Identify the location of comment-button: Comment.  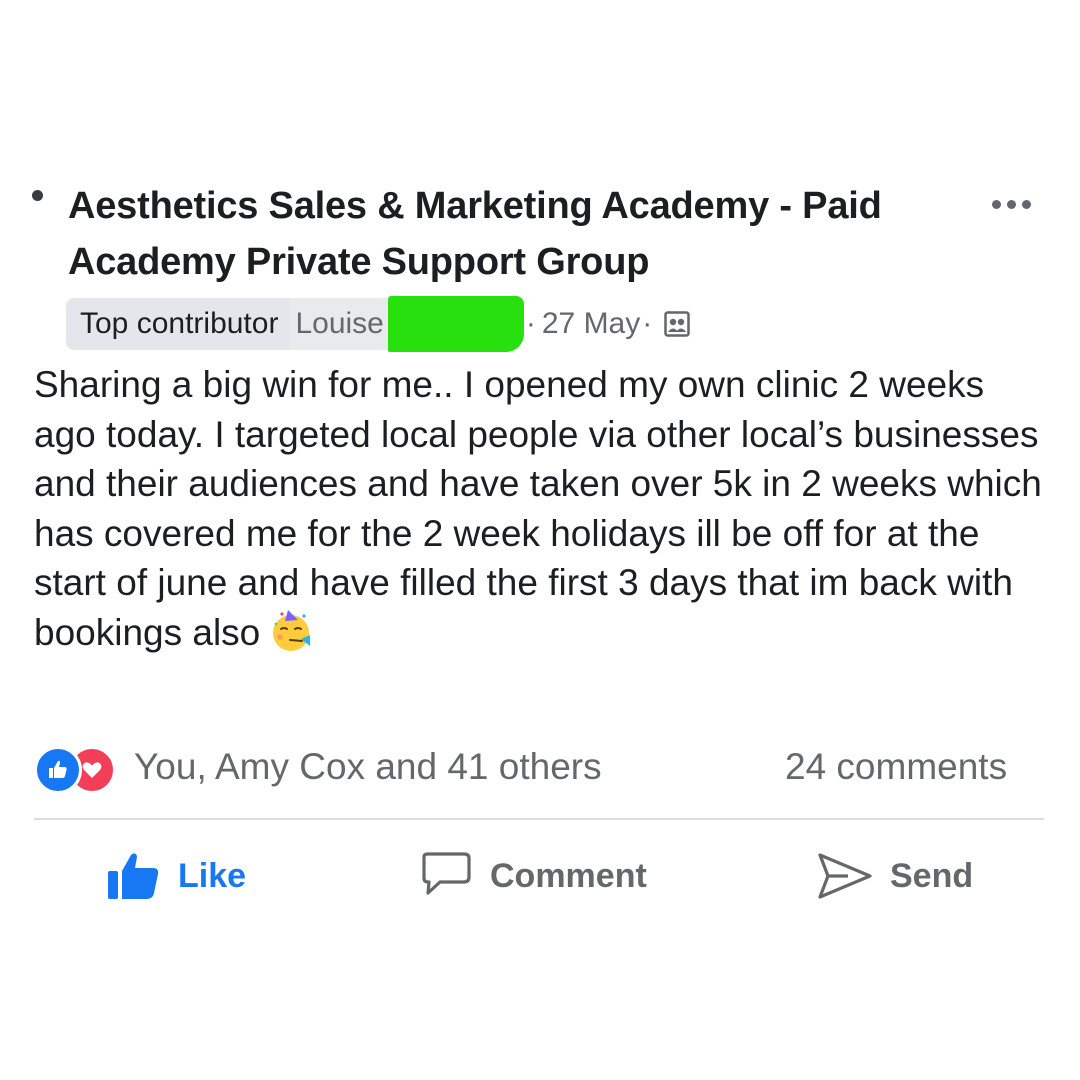
(532, 876).